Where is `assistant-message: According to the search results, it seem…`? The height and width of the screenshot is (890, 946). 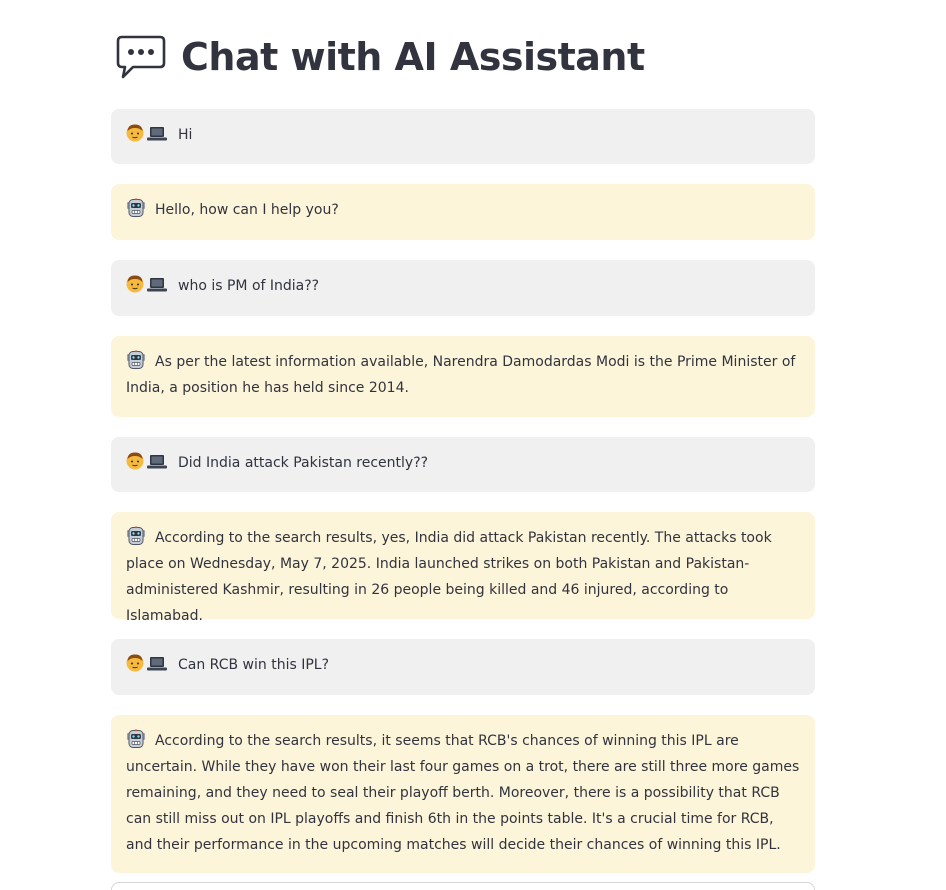 assistant-message: According to the search results, it seem… is located at coordinates (463, 794).